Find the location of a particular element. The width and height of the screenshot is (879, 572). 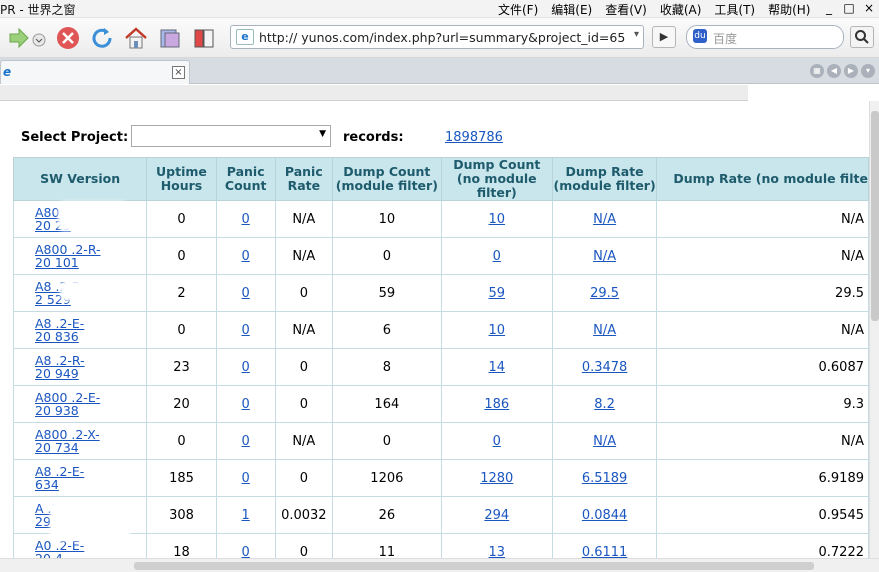

dump-count-no-module-link: 14 is located at coordinates (497, 367).